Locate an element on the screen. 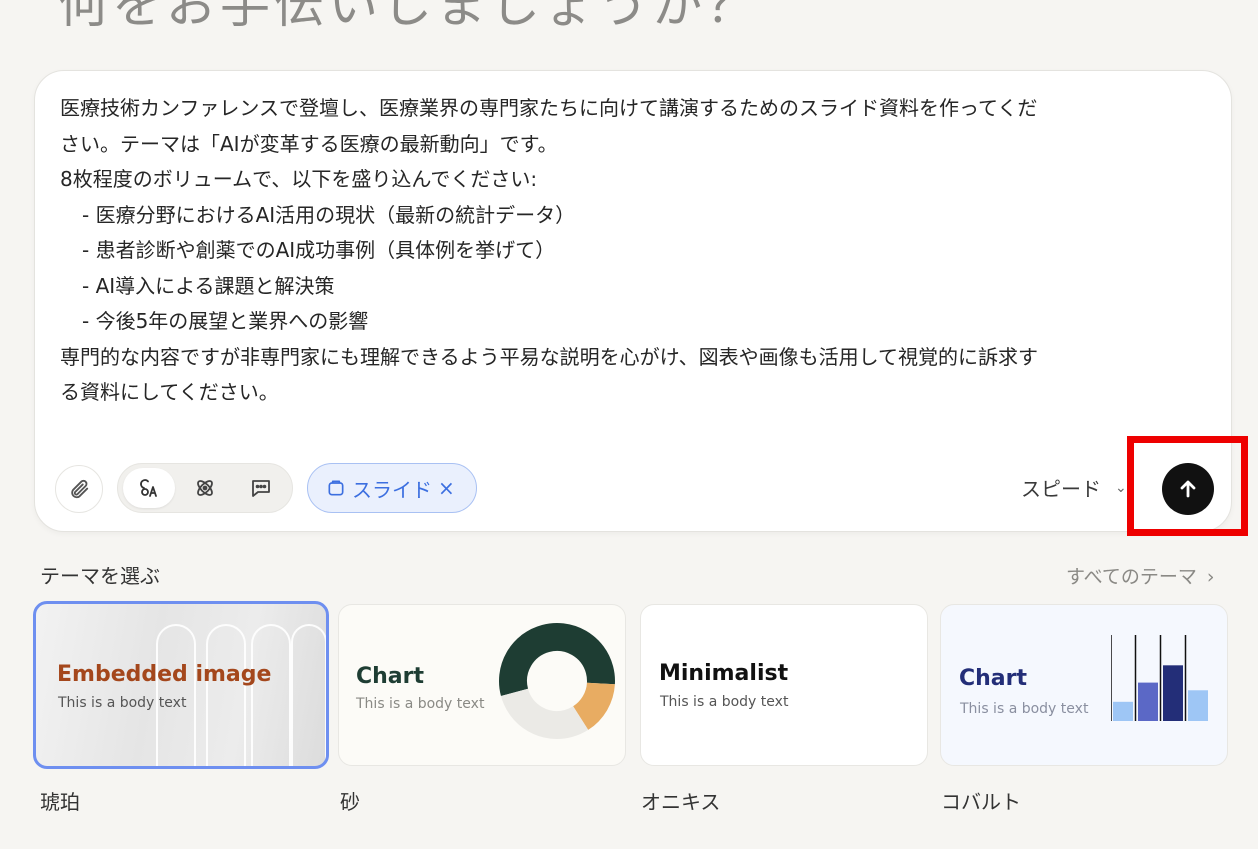 The height and width of the screenshot is (849, 1258). theme-section-heading: テーマを選ぶ is located at coordinates (100, 576).